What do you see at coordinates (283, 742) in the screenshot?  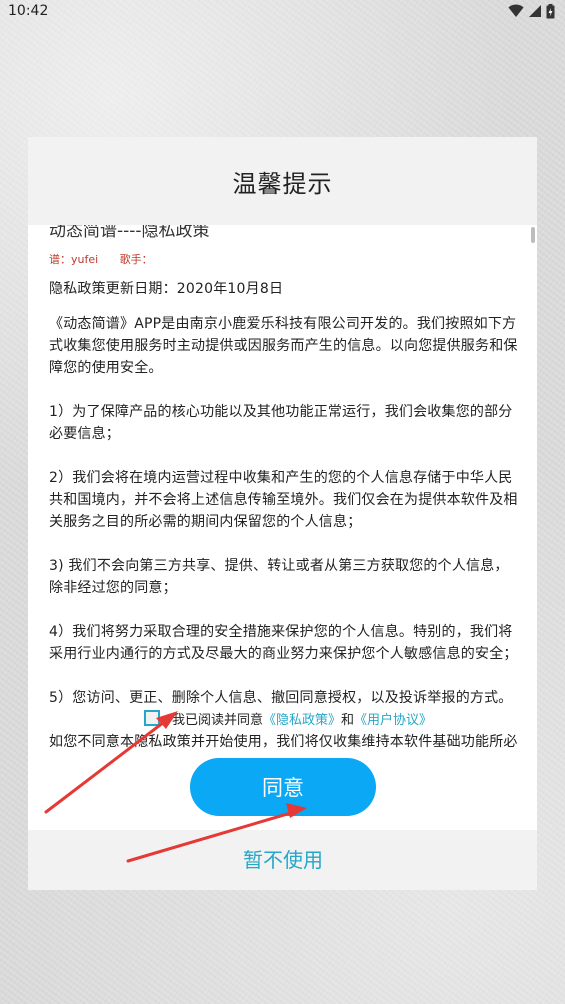 I see `policy-paragraph: 如您不同意本隐私政策并开始使用，我们将仅收集维持本软件基础功能所必` at bounding box center [283, 742].